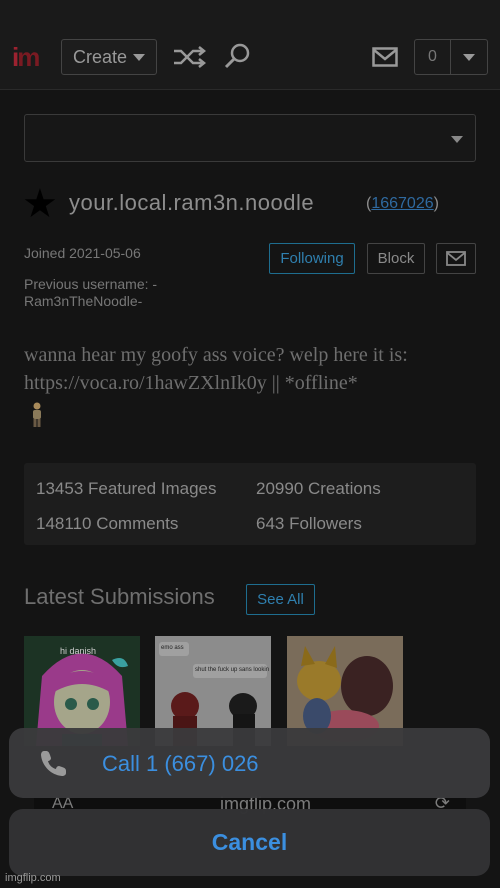  Describe the element at coordinates (396, 258) in the screenshot. I see `block-button: Block` at that location.